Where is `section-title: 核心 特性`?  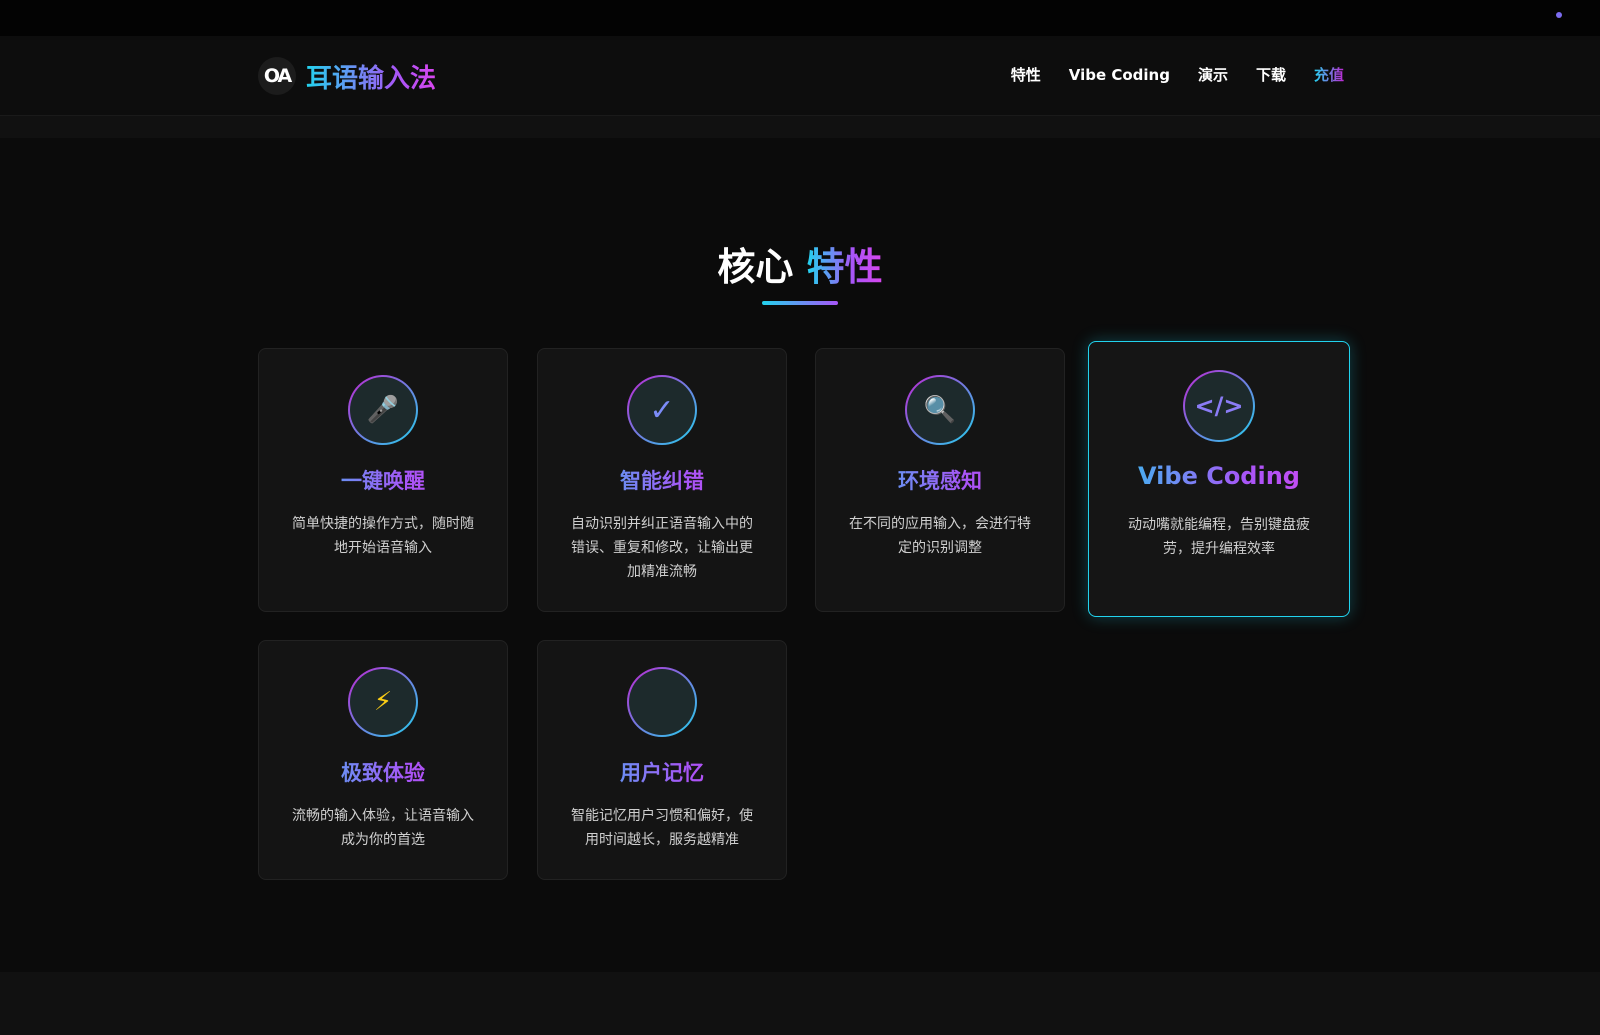
section-title: 核心 特性 is located at coordinates (800, 263).